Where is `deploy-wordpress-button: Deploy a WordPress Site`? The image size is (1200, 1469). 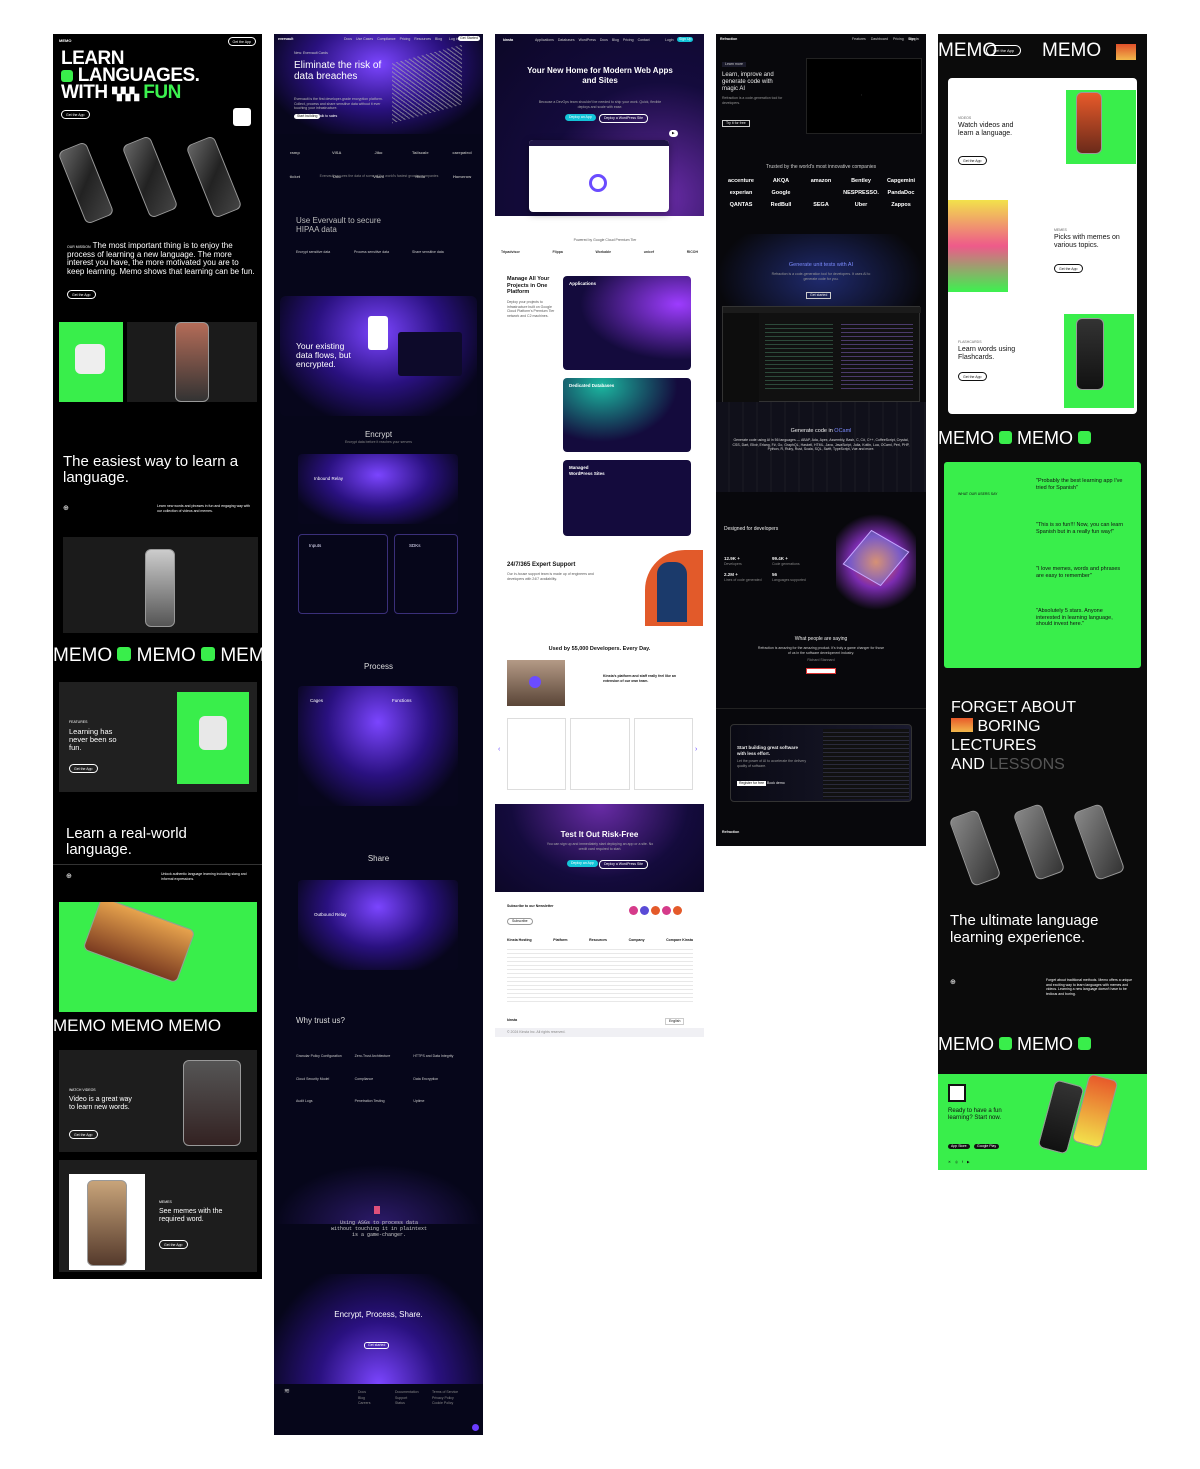
deploy-wordpress-button: Deploy a WordPress Site is located at coordinates (624, 118).